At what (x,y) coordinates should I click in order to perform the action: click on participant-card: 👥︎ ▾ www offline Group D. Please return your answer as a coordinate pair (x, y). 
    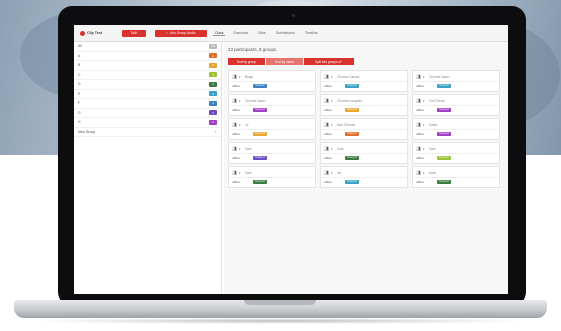
    Looking at the image, I should click on (456, 177).